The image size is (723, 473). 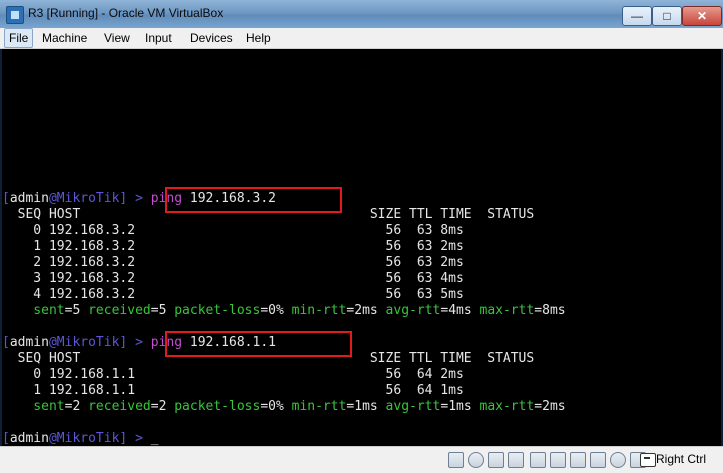 I want to click on audio-icon, so click(x=496, y=460).